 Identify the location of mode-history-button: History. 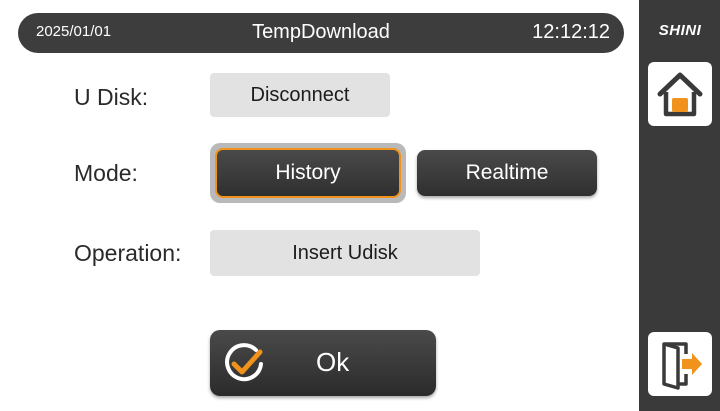
(308, 173).